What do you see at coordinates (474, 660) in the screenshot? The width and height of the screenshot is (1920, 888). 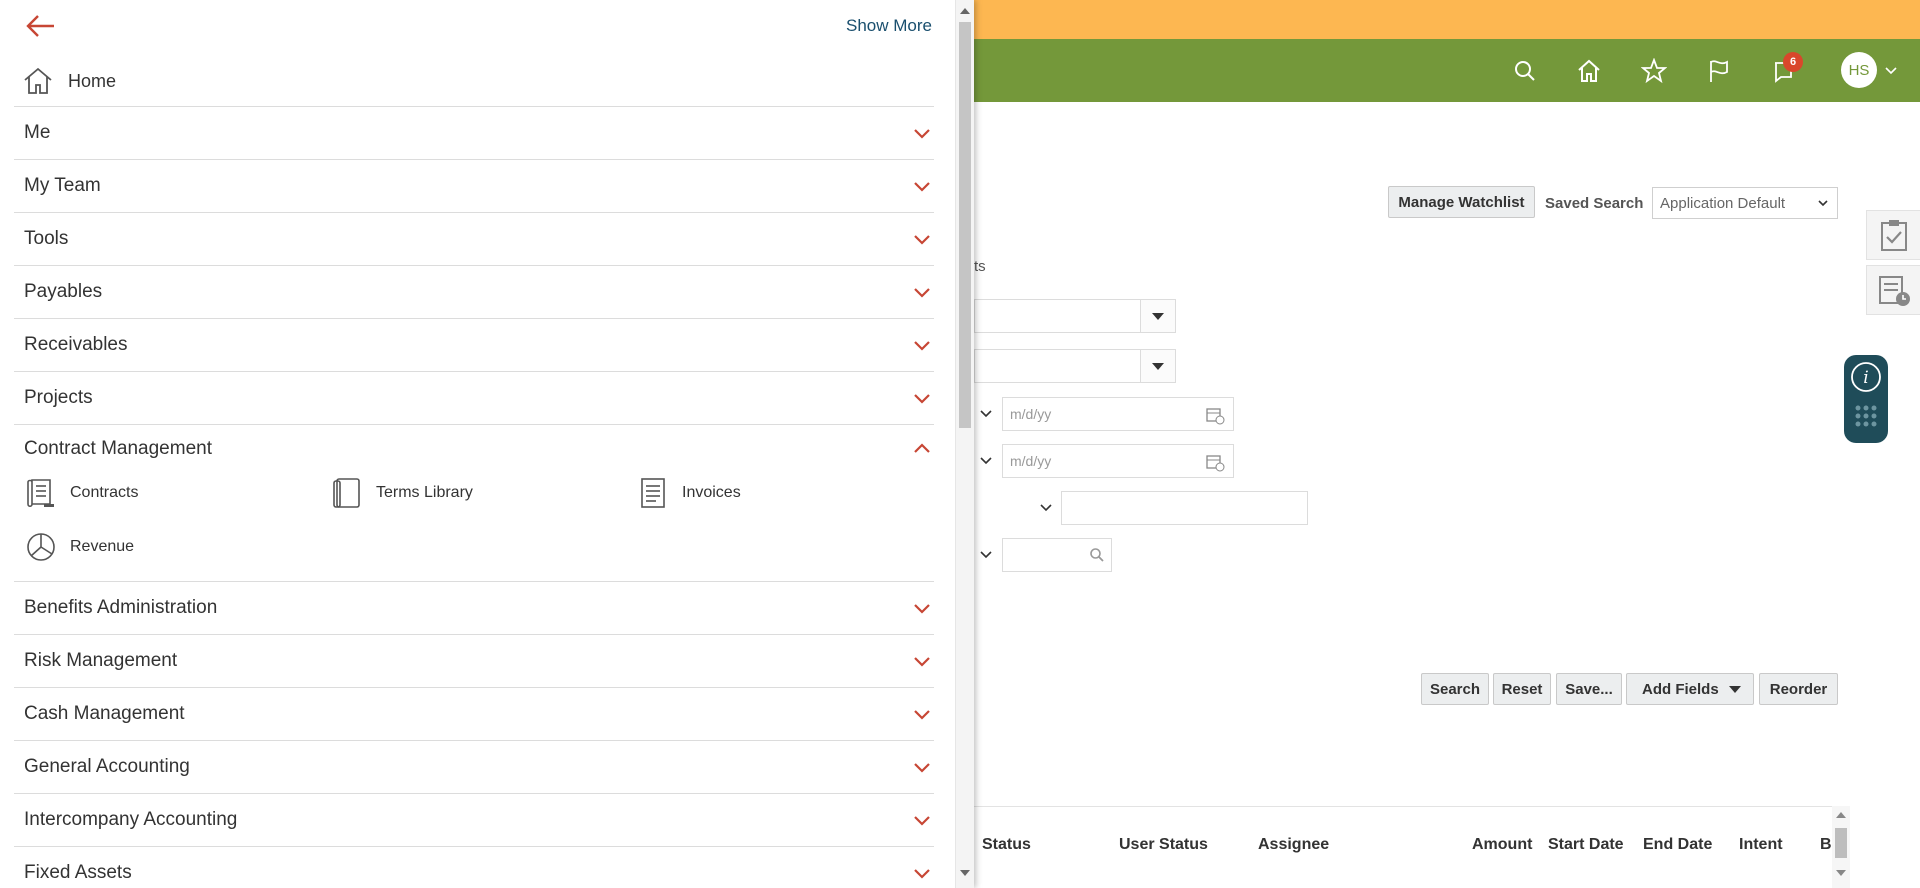 I see `nav-group-risk-management: Risk Management` at bounding box center [474, 660].